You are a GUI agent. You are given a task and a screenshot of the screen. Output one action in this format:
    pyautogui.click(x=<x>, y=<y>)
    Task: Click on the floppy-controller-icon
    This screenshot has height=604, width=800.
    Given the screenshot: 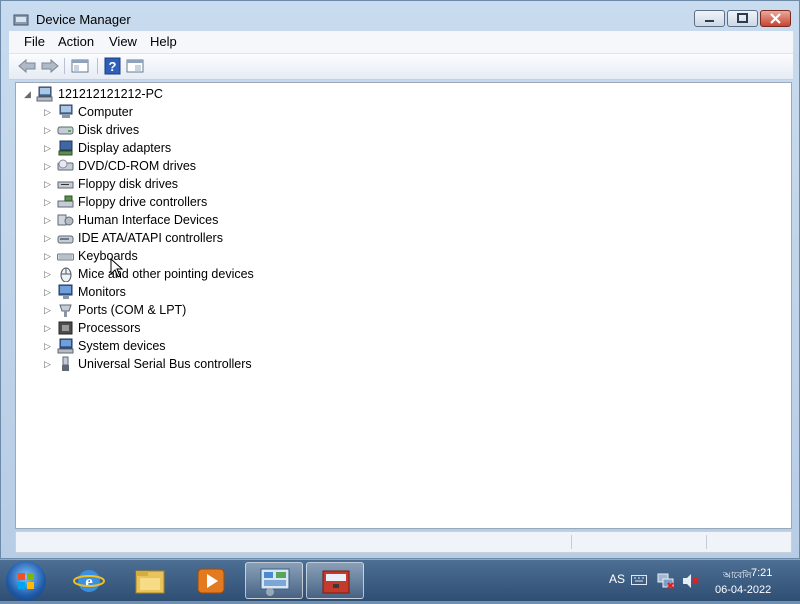 What is the action you would take?
    pyautogui.click(x=65, y=201)
    